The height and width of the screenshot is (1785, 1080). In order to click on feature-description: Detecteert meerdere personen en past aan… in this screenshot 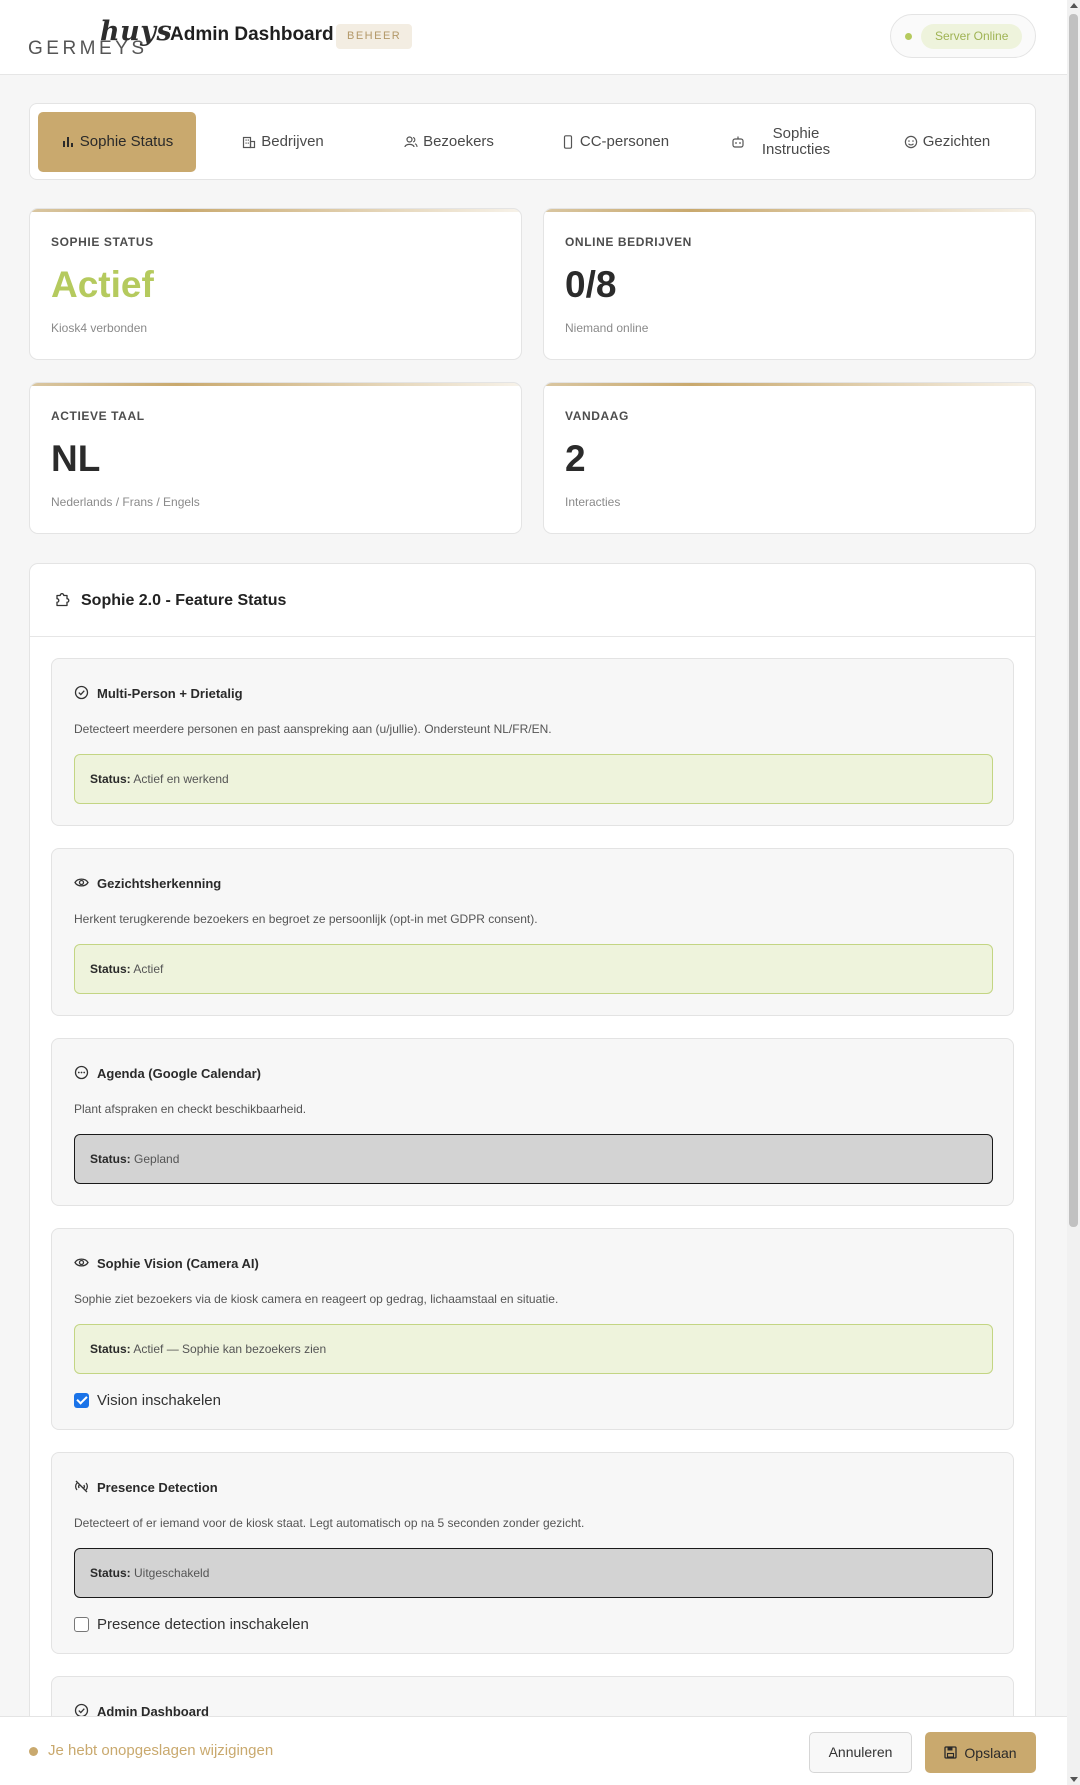, I will do `click(313, 729)`.